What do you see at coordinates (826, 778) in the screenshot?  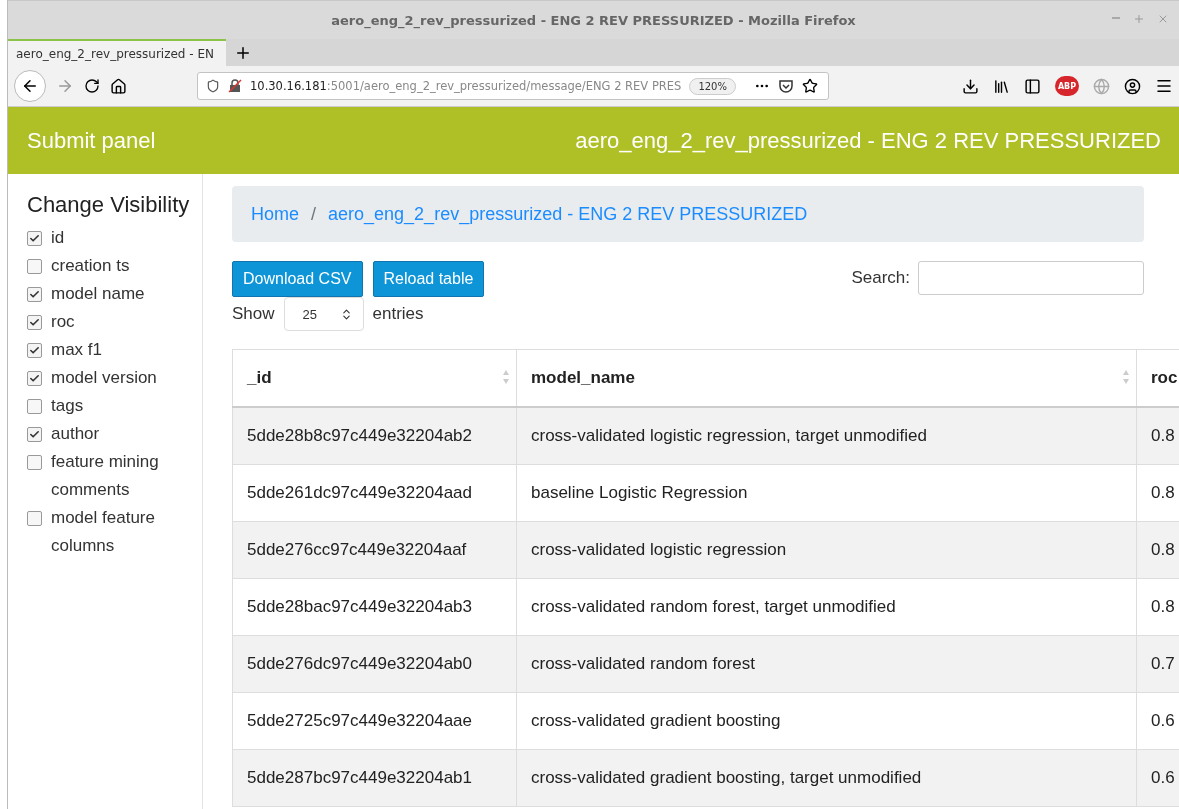 I see `table-cell: cross-validated gradient boosting, target unmodified` at bounding box center [826, 778].